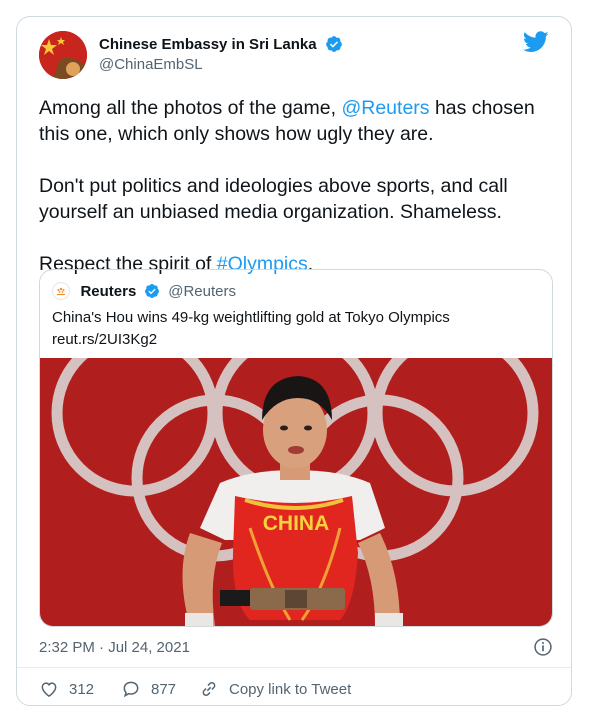 The height and width of the screenshot is (715, 596). What do you see at coordinates (296, 523) in the screenshot?
I see `jersey-text: CHINA` at bounding box center [296, 523].